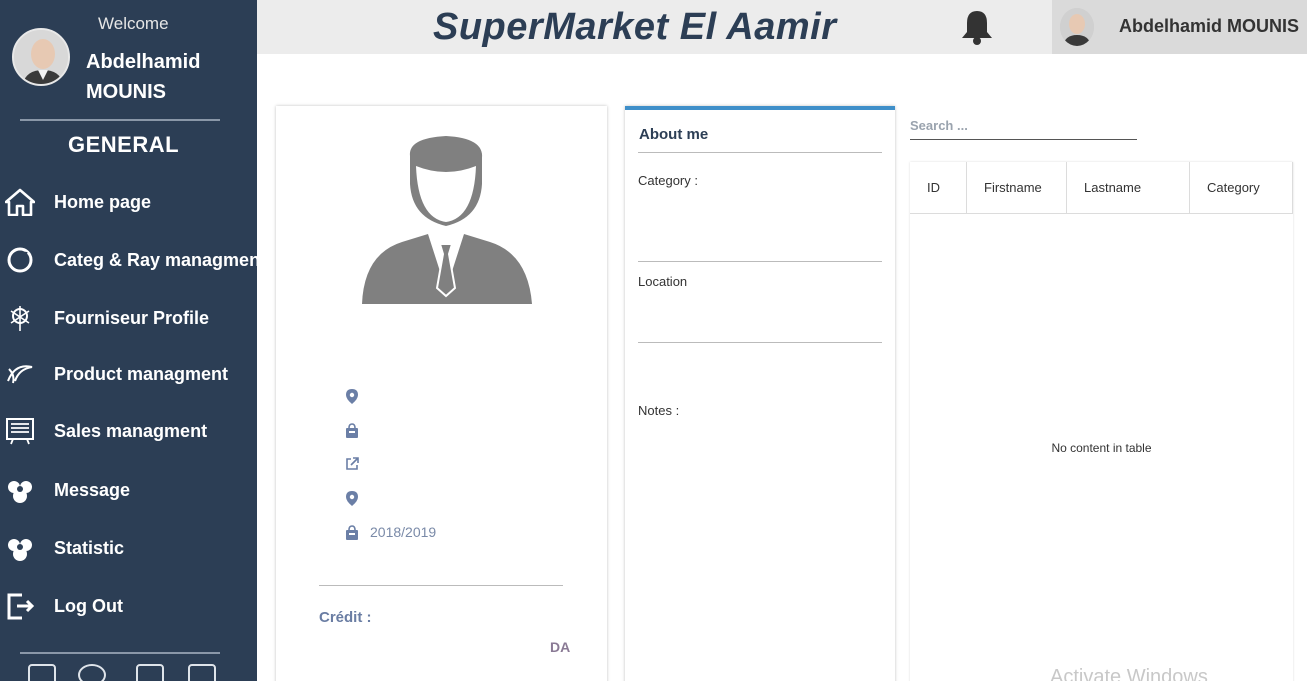 The width and height of the screenshot is (1307, 681). I want to click on sidebar-item-label: Message, so click(92, 489).